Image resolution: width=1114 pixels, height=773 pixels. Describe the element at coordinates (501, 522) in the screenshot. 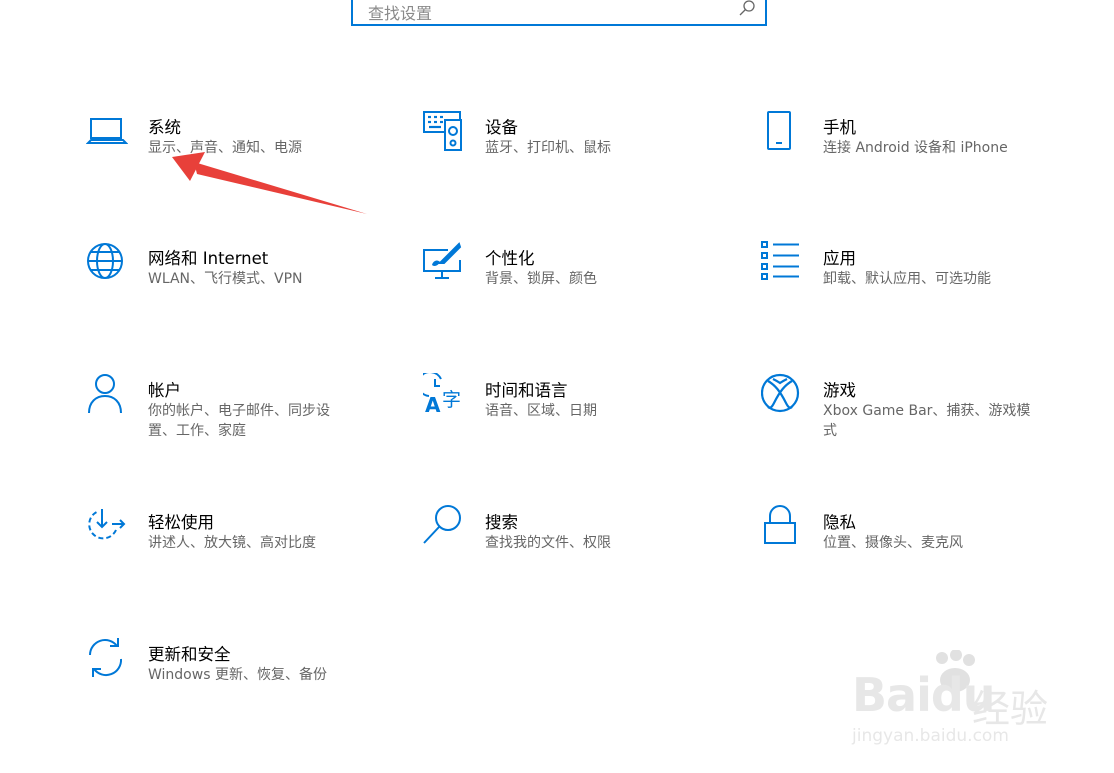

I see `category-title: 搜索` at that location.